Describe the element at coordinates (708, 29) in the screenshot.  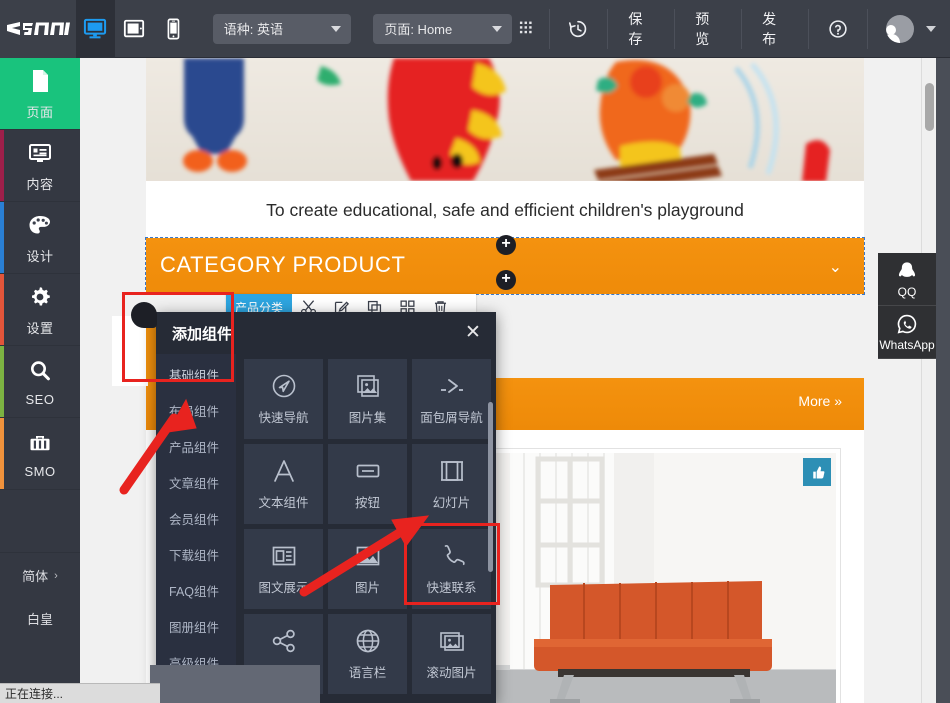
I see `preview-button: 预览` at that location.